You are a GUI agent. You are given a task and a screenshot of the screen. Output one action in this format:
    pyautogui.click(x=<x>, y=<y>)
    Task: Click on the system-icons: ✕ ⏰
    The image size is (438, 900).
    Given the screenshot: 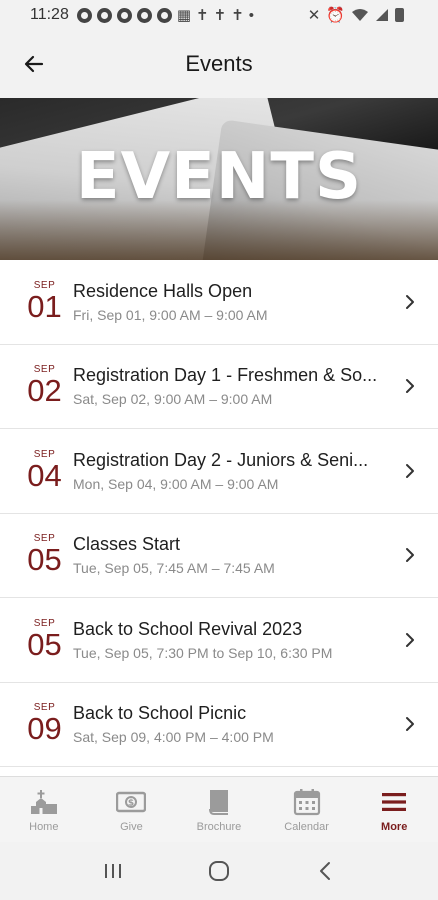 What is the action you would take?
    pyautogui.click(x=356, y=15)
    